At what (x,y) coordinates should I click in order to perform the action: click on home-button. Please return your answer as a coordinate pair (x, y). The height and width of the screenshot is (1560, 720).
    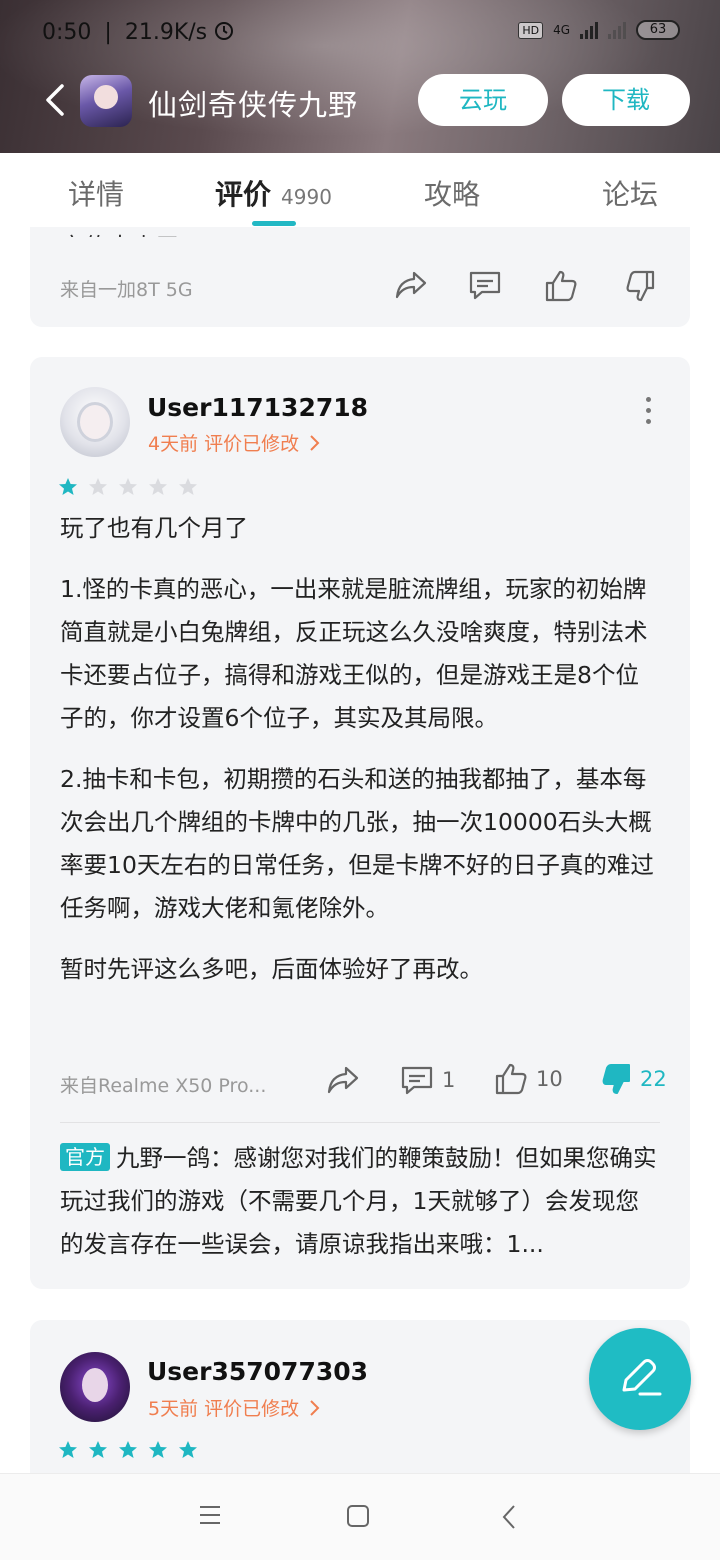
    Looking at the image, I should click on (358, 1518).